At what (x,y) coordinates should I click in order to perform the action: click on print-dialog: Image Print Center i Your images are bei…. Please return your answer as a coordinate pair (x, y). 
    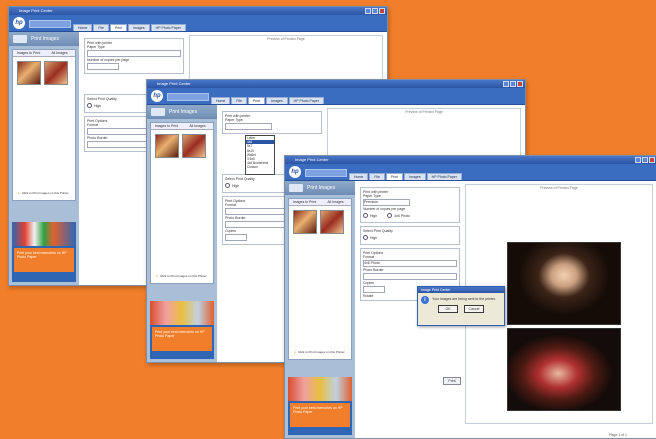
    Looking at the image, I should click on (461, 306).